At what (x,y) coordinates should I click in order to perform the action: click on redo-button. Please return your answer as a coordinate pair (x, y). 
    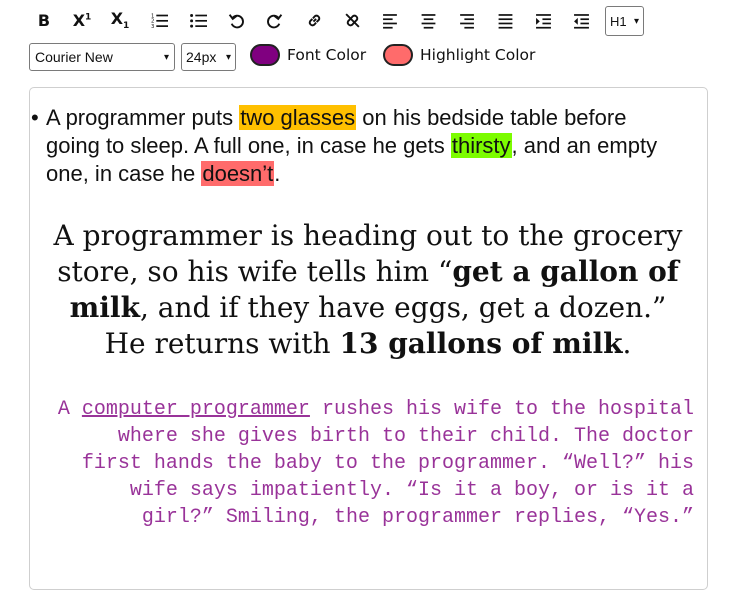
    Looking at the image, I should click on (274, 20).